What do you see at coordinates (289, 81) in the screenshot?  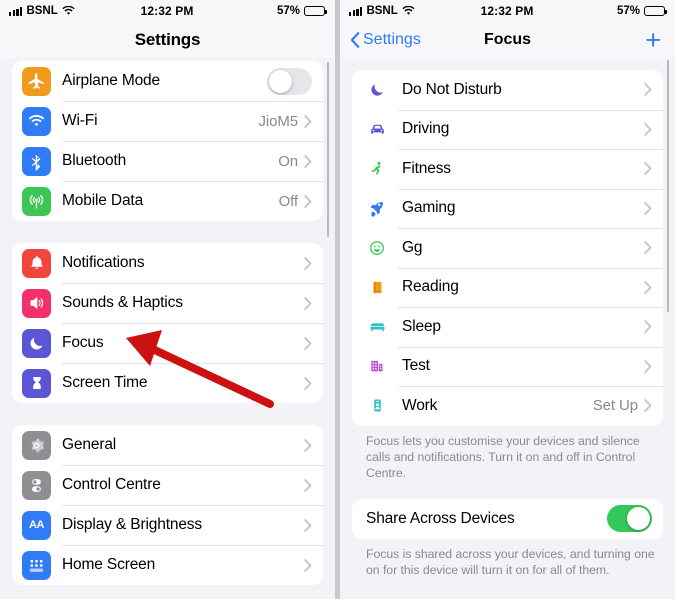 I see `airplane-mode-toggle` at bounding box center [289, 81].